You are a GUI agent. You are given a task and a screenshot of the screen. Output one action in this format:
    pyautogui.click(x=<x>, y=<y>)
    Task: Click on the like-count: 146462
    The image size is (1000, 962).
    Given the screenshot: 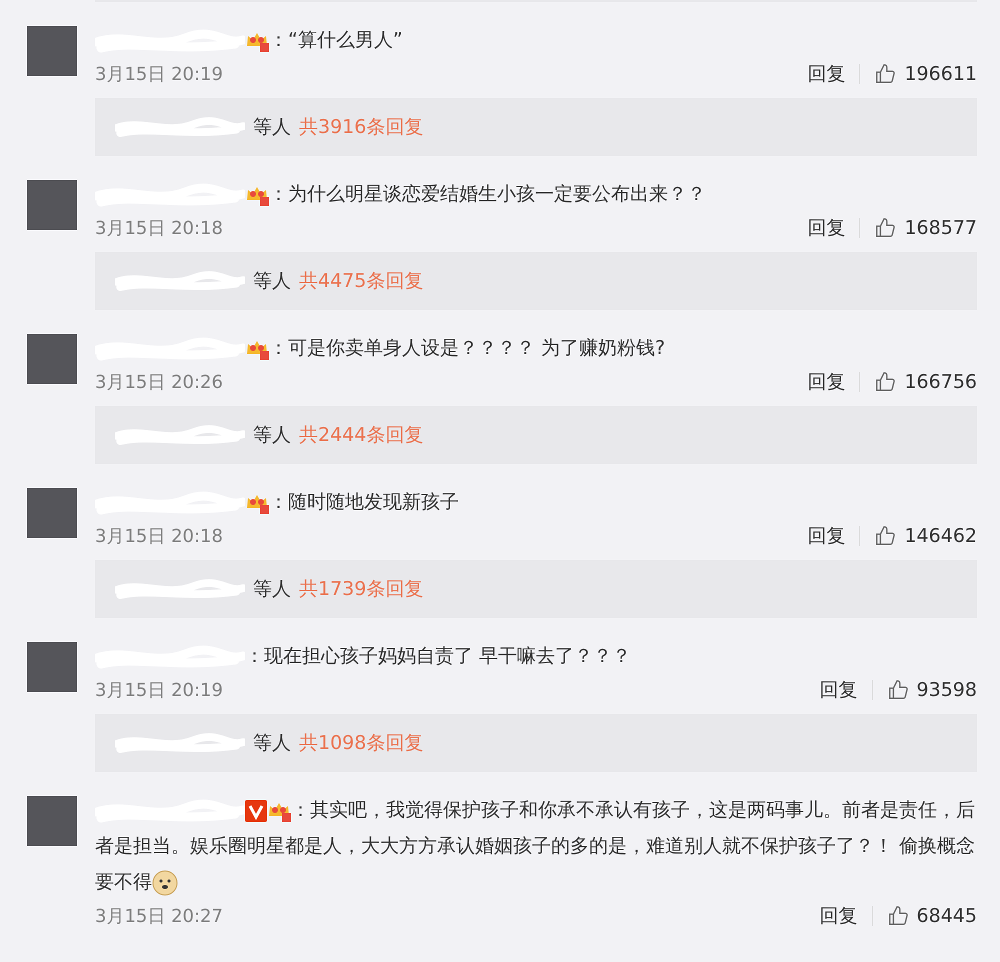 What is the action you would take?
    pyautogui.click(x=940, y=536)
    